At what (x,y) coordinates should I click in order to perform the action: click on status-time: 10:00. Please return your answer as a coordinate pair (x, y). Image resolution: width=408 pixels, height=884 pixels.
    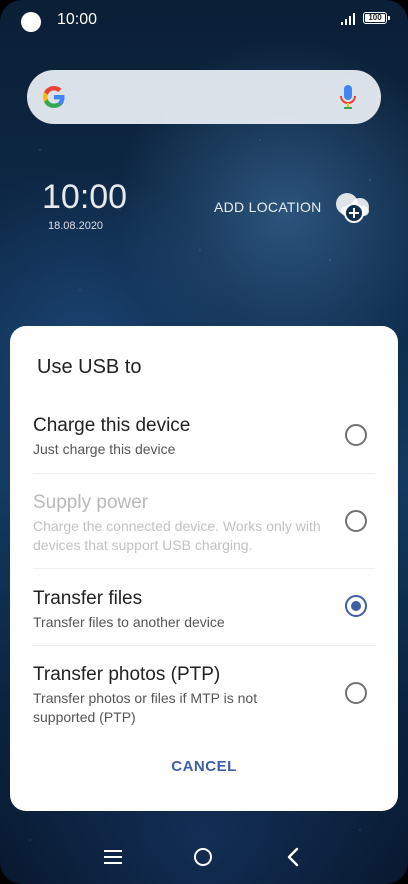
    Looking at the image, I should click on (77, 19).